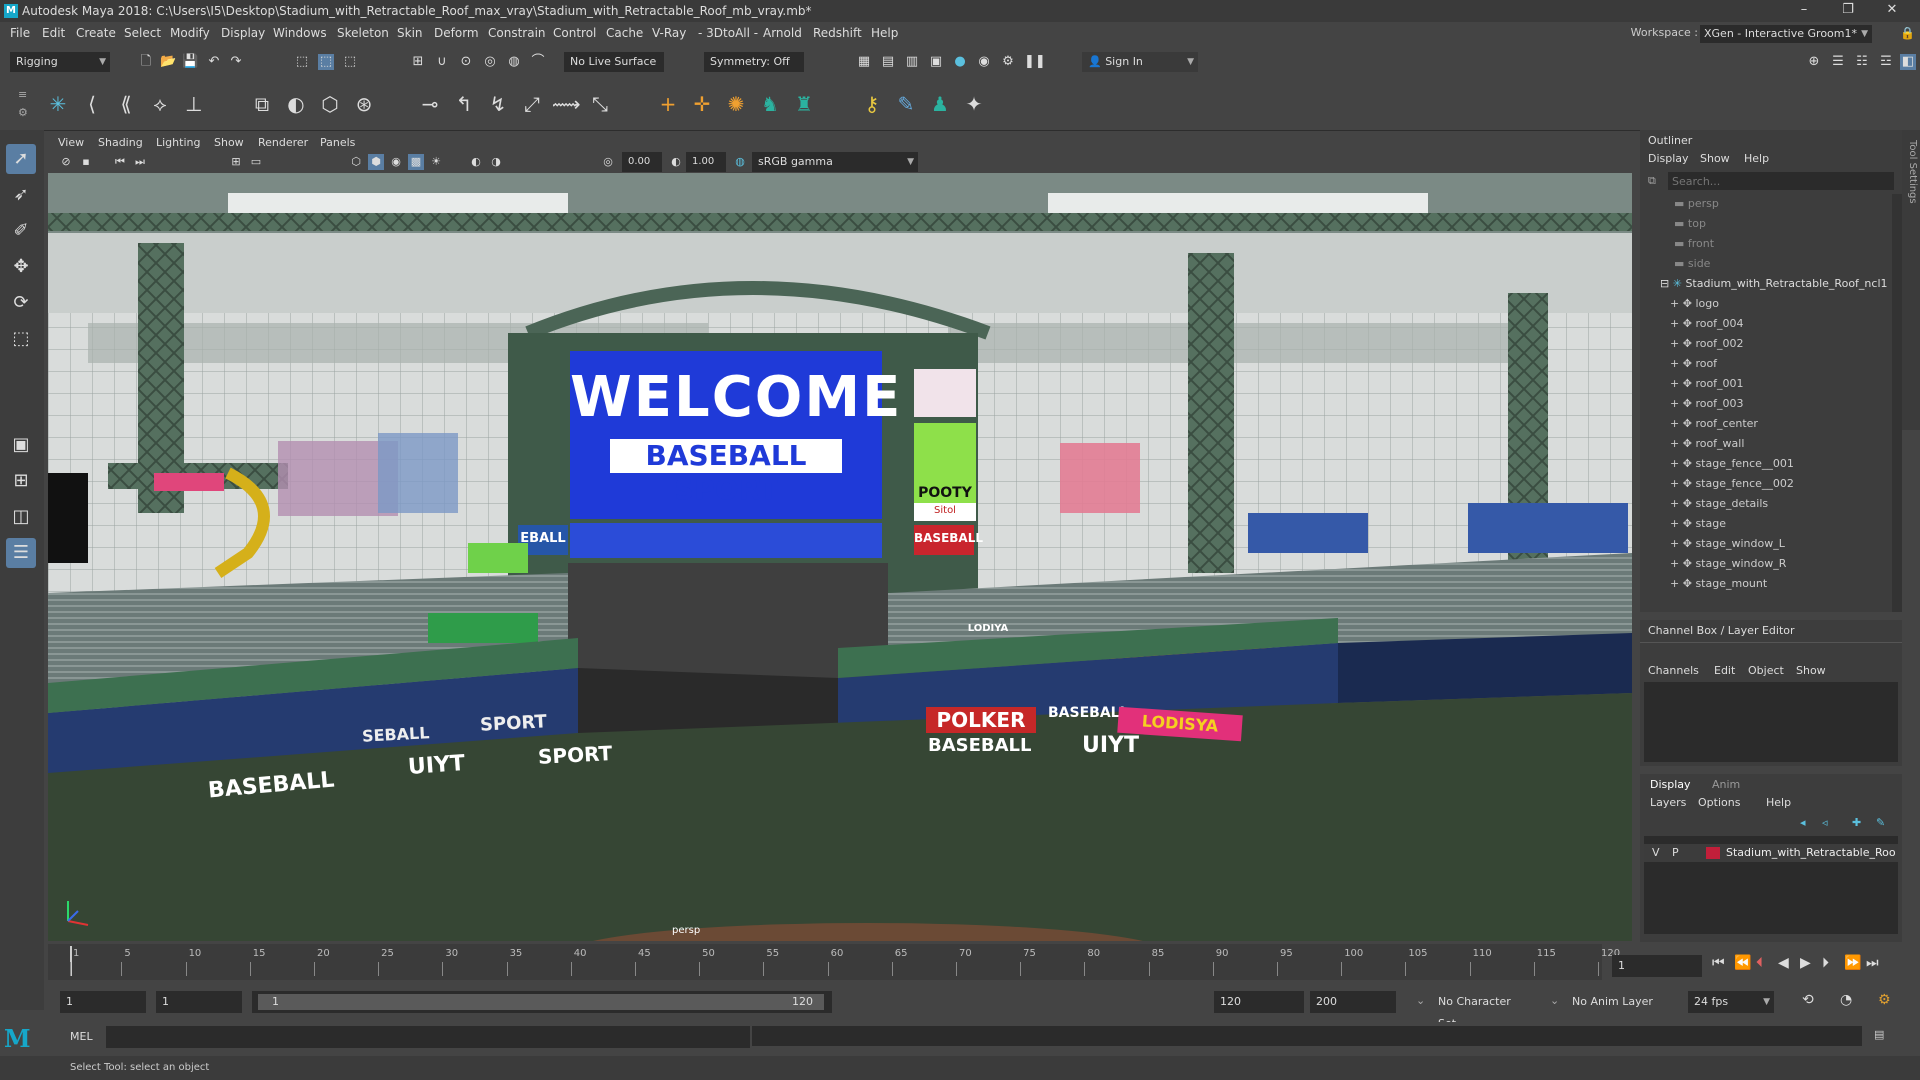 The width and height of the screenshot is (1920, 1080). What do you see at coordinates (1804, 11) in the screenshot?
I see `minimize-icon: –` at bounding box center [1804, 11].